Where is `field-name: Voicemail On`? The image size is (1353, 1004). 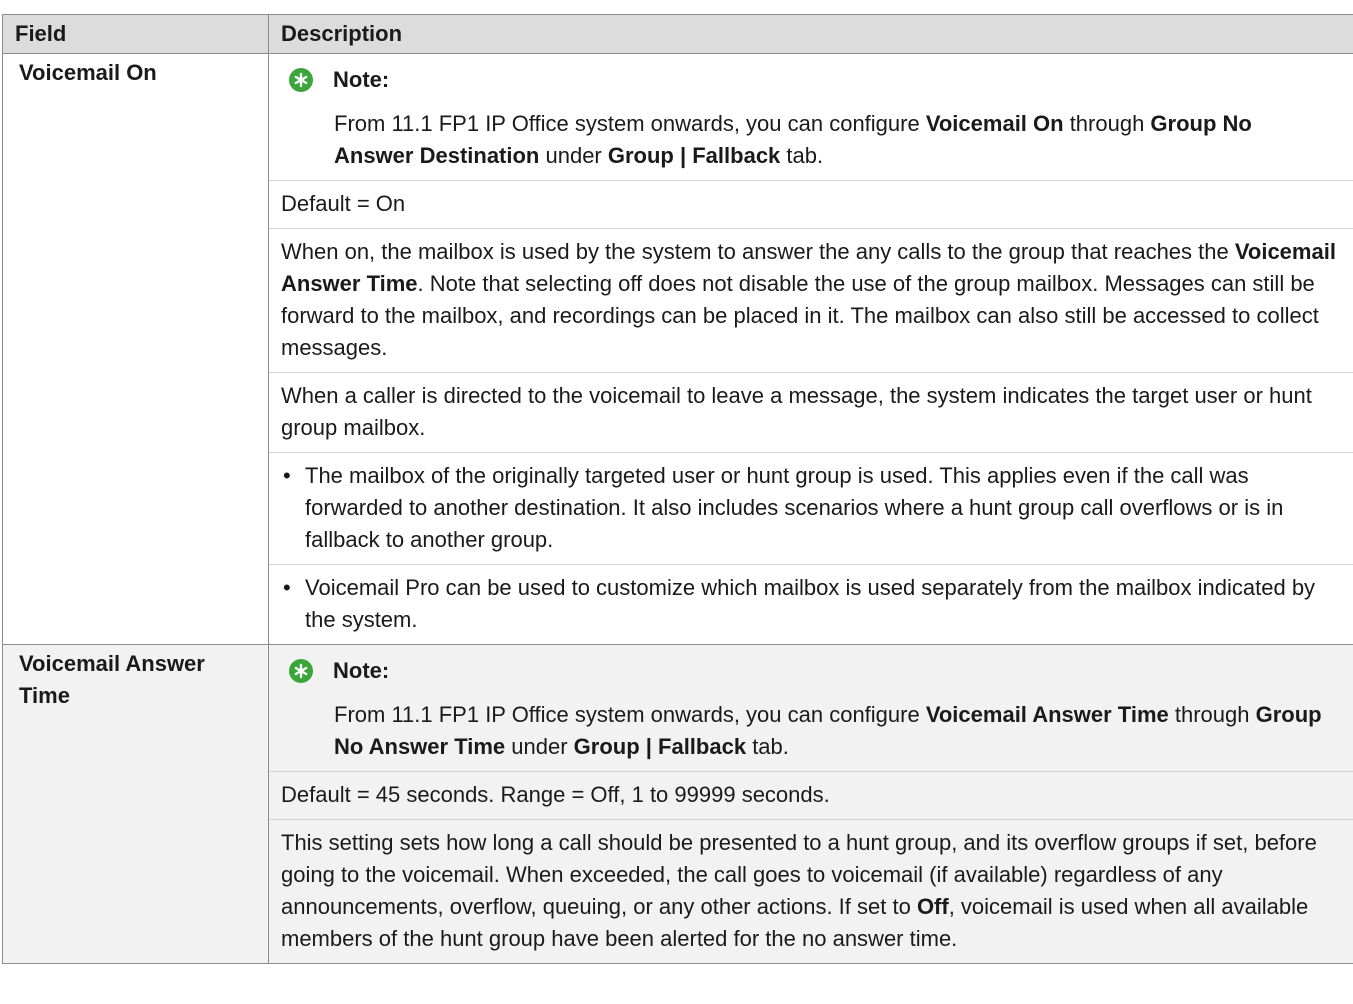
field-name: Voicemail On is located at coordinates (135, 349).